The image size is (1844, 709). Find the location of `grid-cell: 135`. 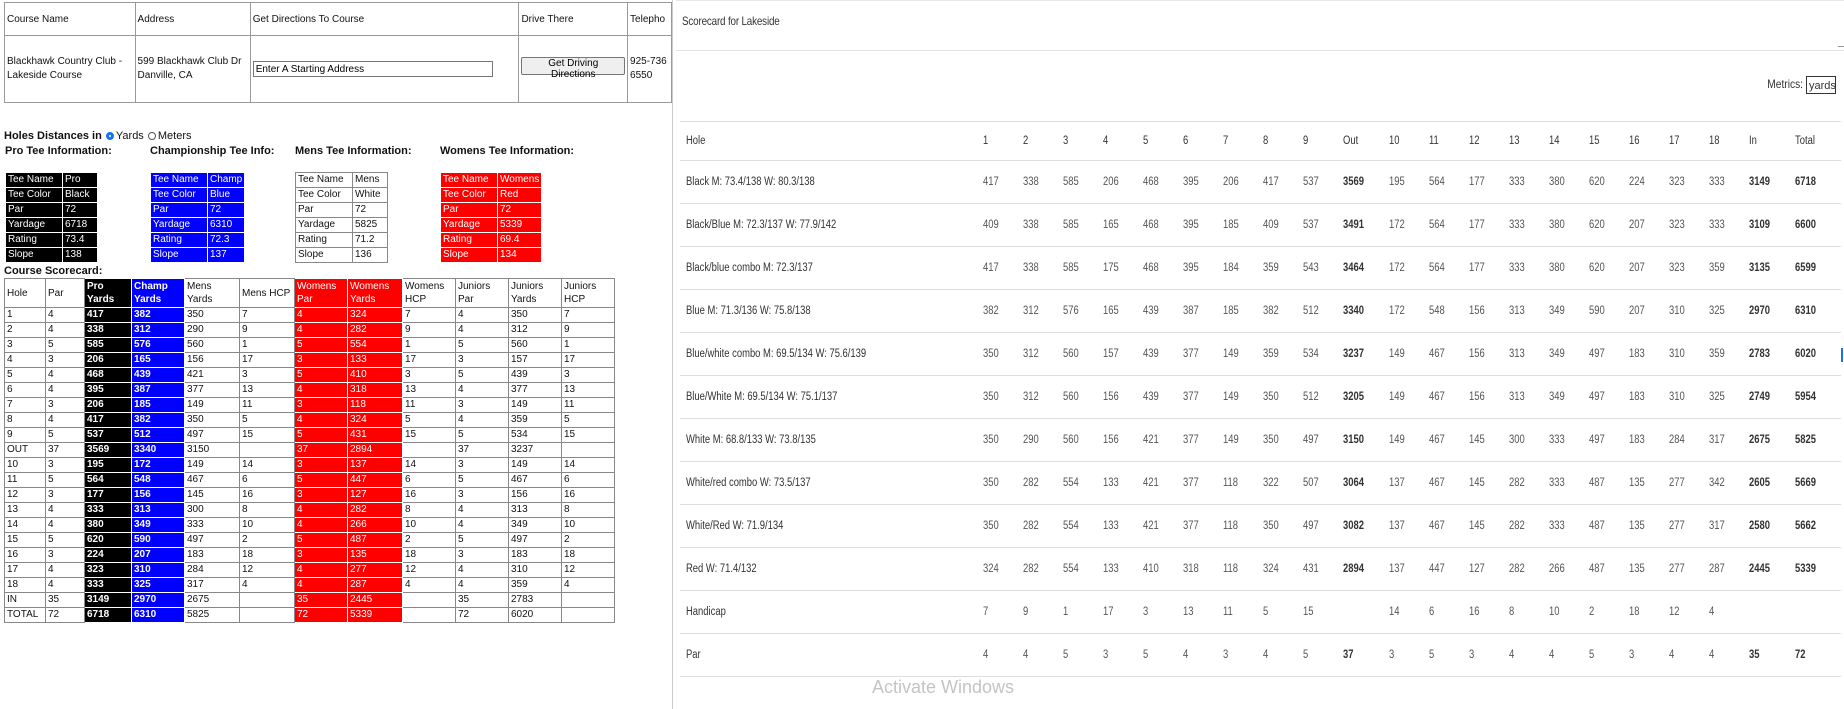

grid-cell: 135 is located at coordinates (1649, 483).